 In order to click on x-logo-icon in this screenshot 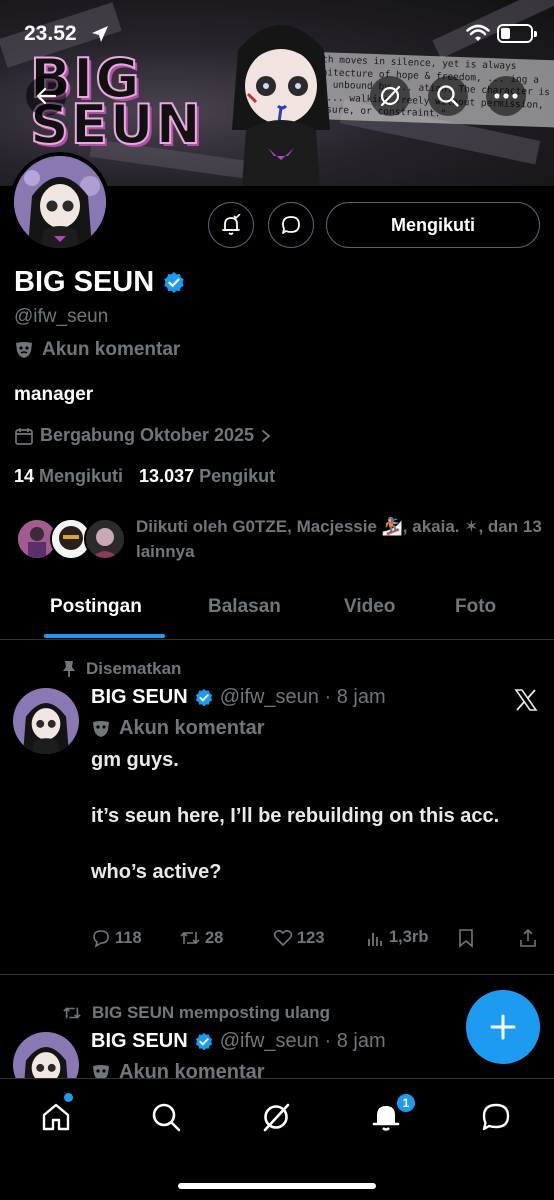, I will do `click(526, 700)`.